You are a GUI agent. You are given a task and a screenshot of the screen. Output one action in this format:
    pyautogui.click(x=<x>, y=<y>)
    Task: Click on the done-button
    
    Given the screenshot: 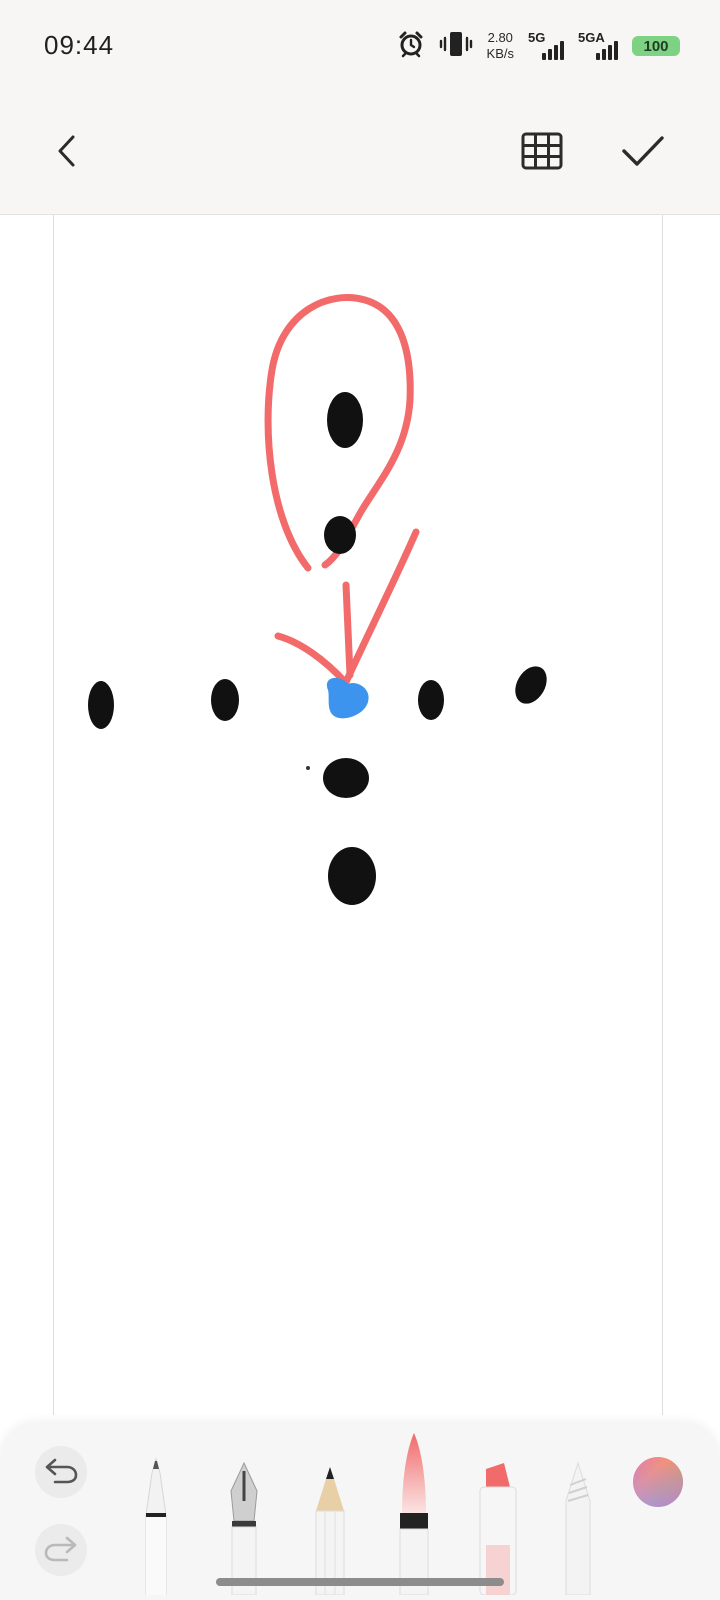 What is the action you would take?
    pyautogui.click(x=643, y=153)
    